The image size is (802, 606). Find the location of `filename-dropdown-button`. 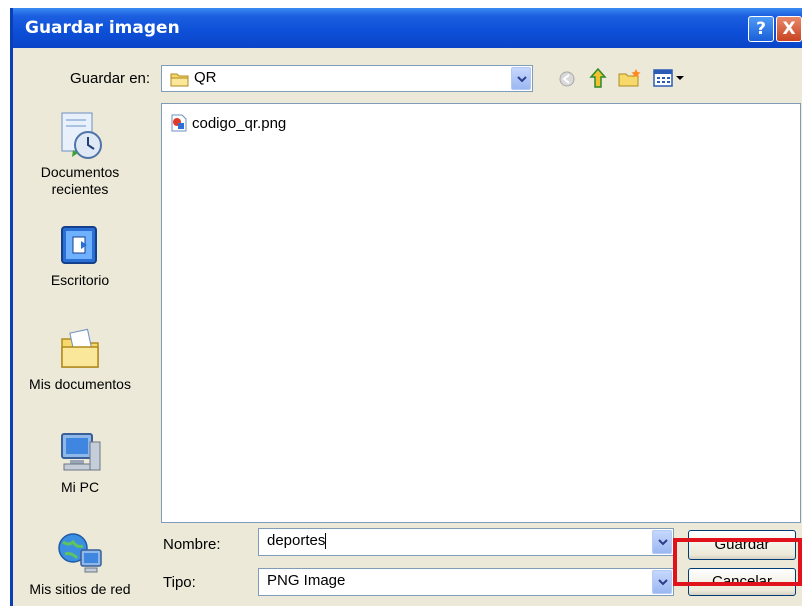

filename-dropdown-button is located at coordinates (662, 542).